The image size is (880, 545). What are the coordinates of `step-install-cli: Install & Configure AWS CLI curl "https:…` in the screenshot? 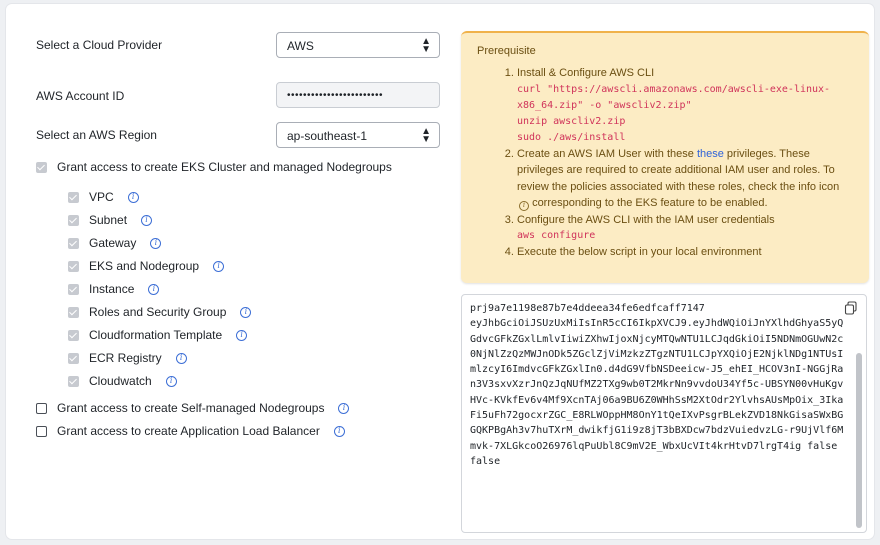 It's located at (685, 105).